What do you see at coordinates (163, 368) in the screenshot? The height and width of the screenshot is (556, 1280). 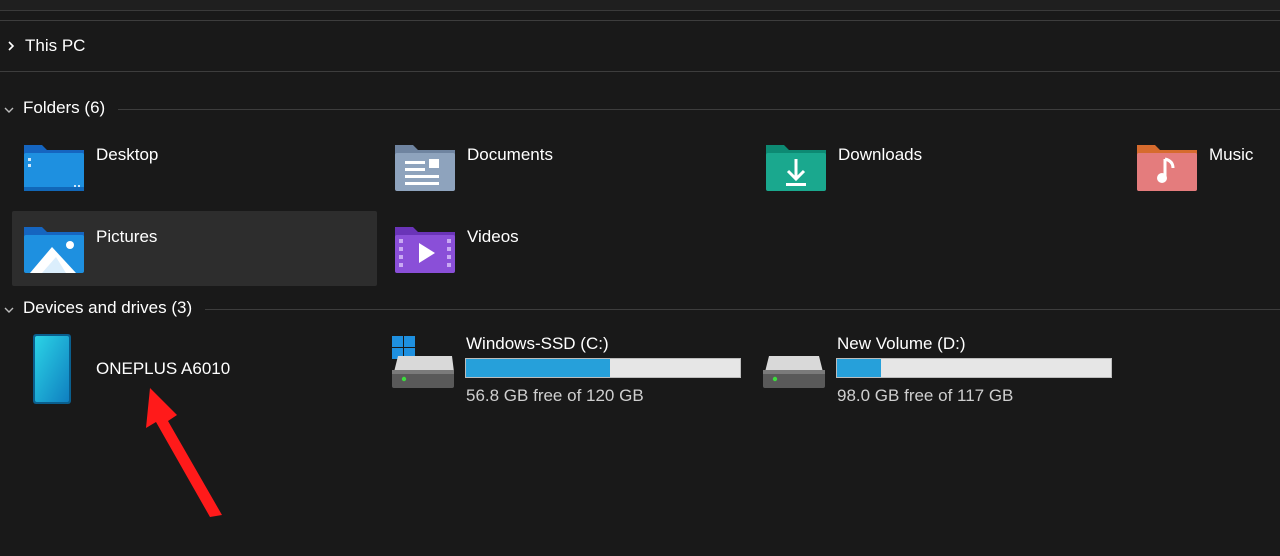 I see `device-name: ONEPLUS A6010` at bounding box center [163, 368].